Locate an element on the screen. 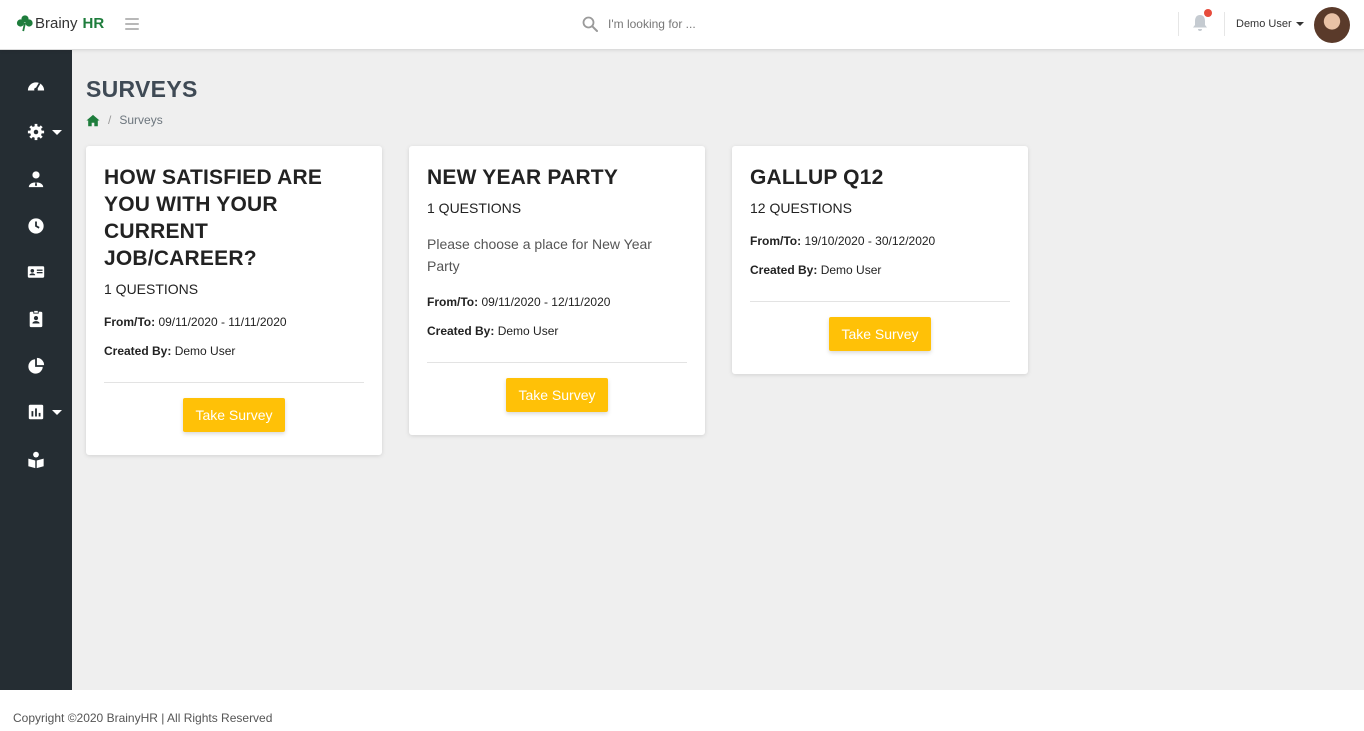 The image size is (1364, 731). survey-date-range: From/To: 19/10/2020 - 30/12/2020 is located at coordinates (880, 241).